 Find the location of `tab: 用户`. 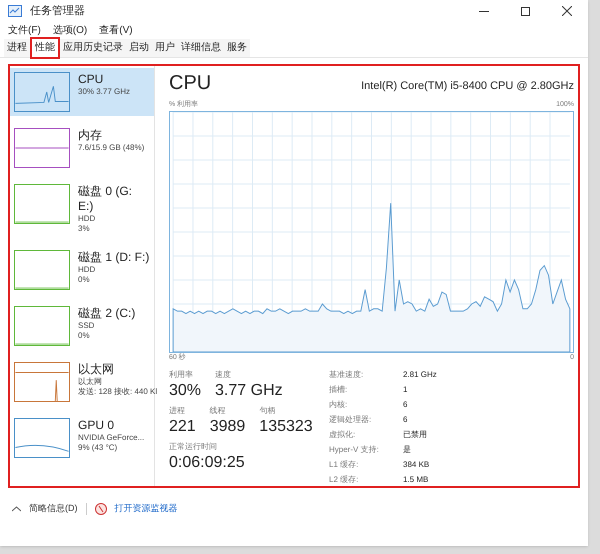

tab: 用户 is located at coordinates (165, 47).